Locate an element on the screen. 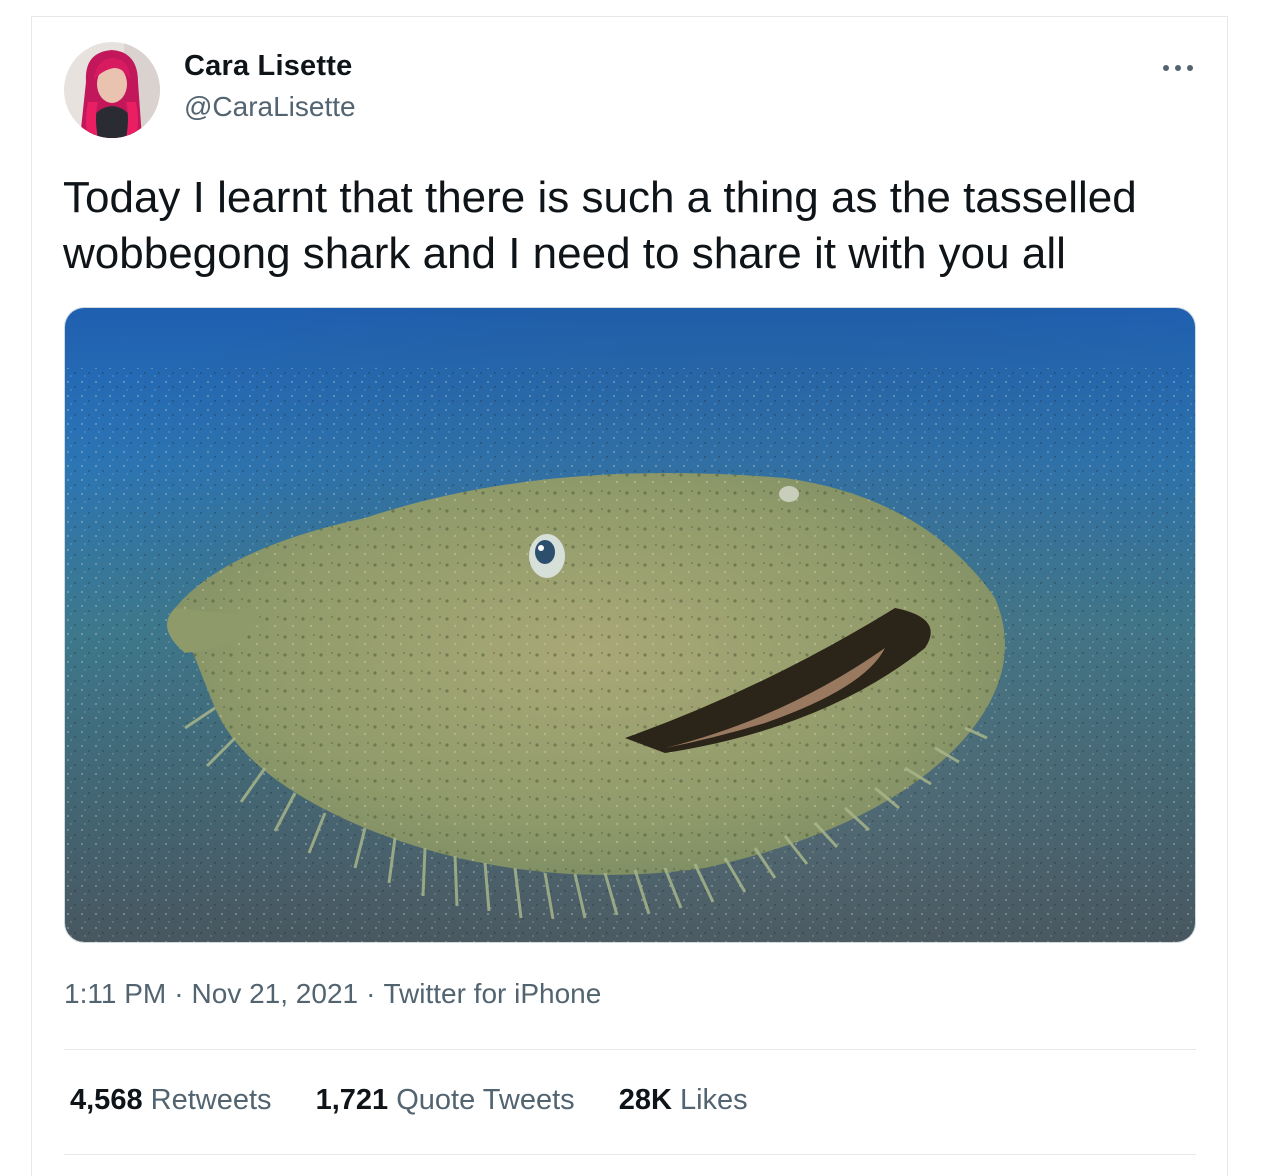 The width and height of the screenshot is (1262, 1176). quote-tweets-stat: 1,721 Quote Tweets is located at coordinates (445, 1100).